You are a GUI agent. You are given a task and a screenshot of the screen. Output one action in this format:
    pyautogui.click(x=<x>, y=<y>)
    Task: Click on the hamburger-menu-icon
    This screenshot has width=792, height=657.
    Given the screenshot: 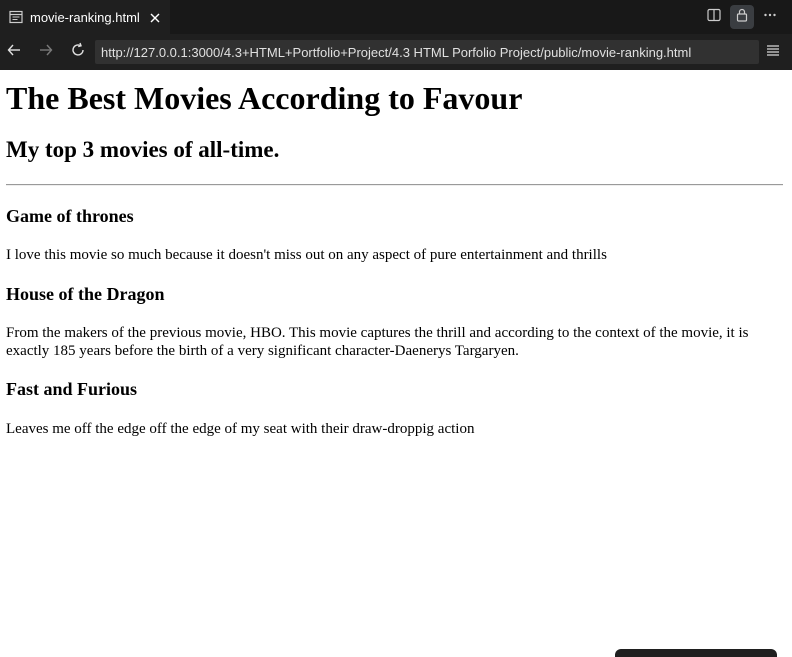 What is the action you would take?
    pyautogui.click(x=773, y=52)
    